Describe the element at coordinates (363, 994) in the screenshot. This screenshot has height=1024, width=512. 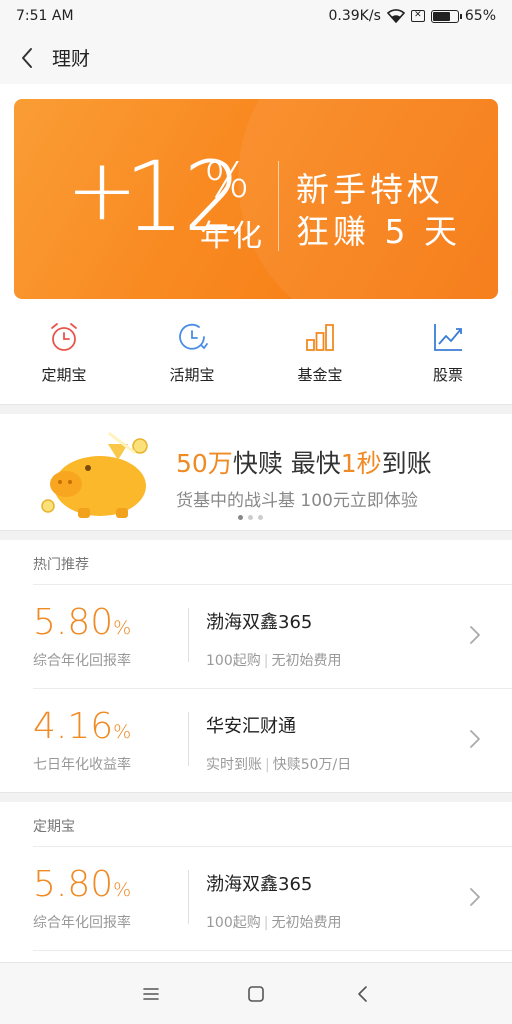
I see `back-triangle-icon` at that location.